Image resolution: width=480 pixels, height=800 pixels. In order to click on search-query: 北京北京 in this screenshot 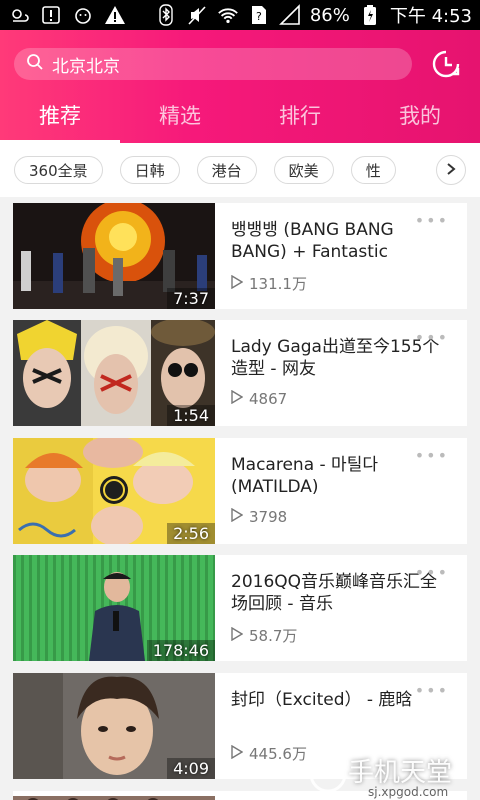, I will do `click(86, 66)`.